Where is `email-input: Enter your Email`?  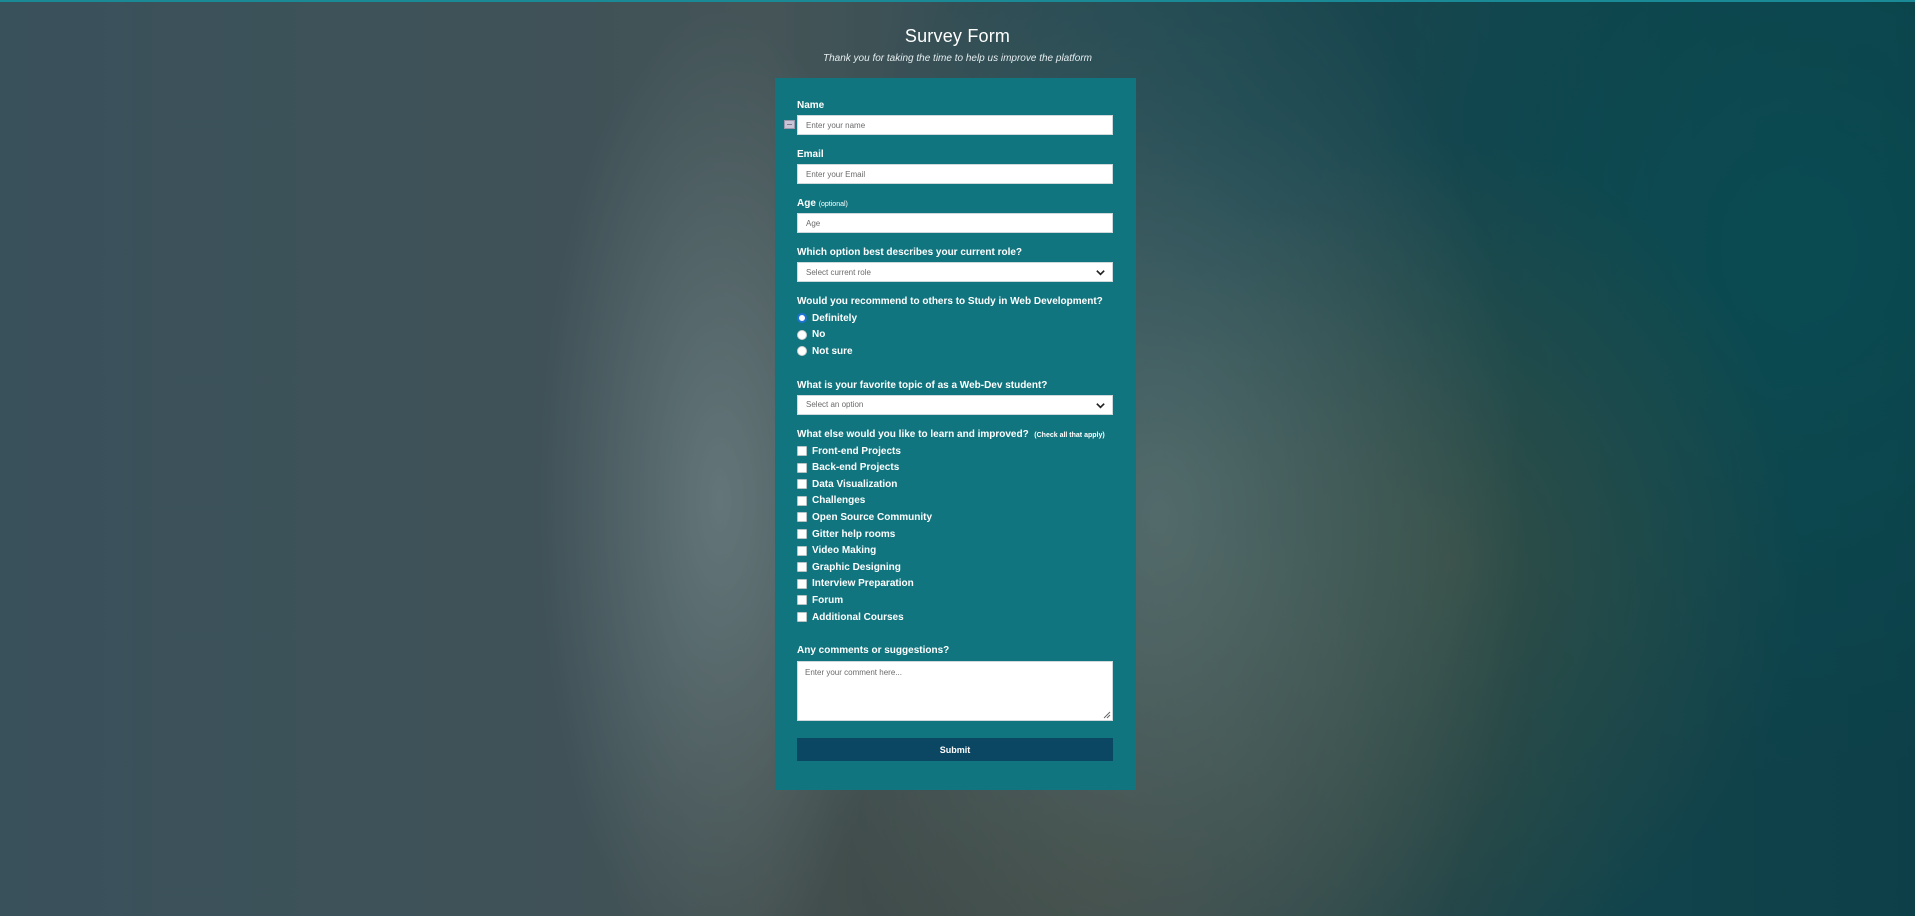 email-input: Enter your Email is located at coordinates (955, 174).